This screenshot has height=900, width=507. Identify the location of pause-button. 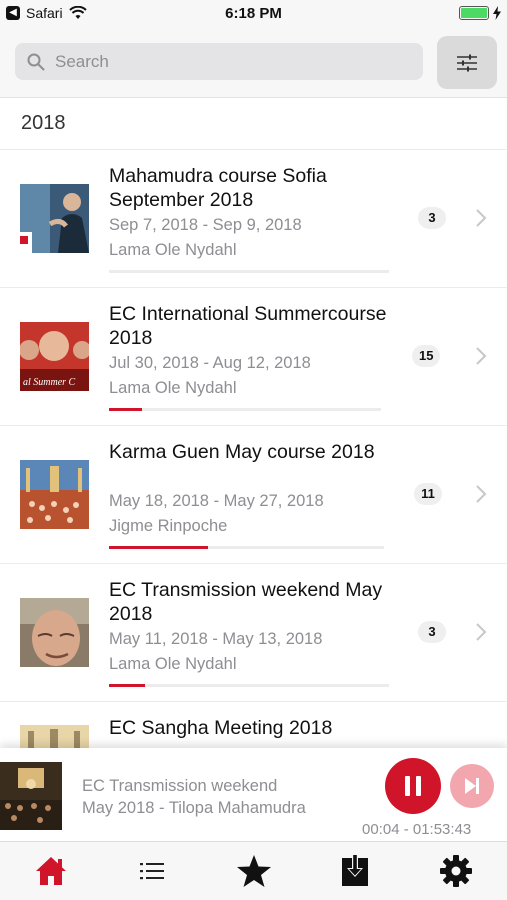
(413, 786).